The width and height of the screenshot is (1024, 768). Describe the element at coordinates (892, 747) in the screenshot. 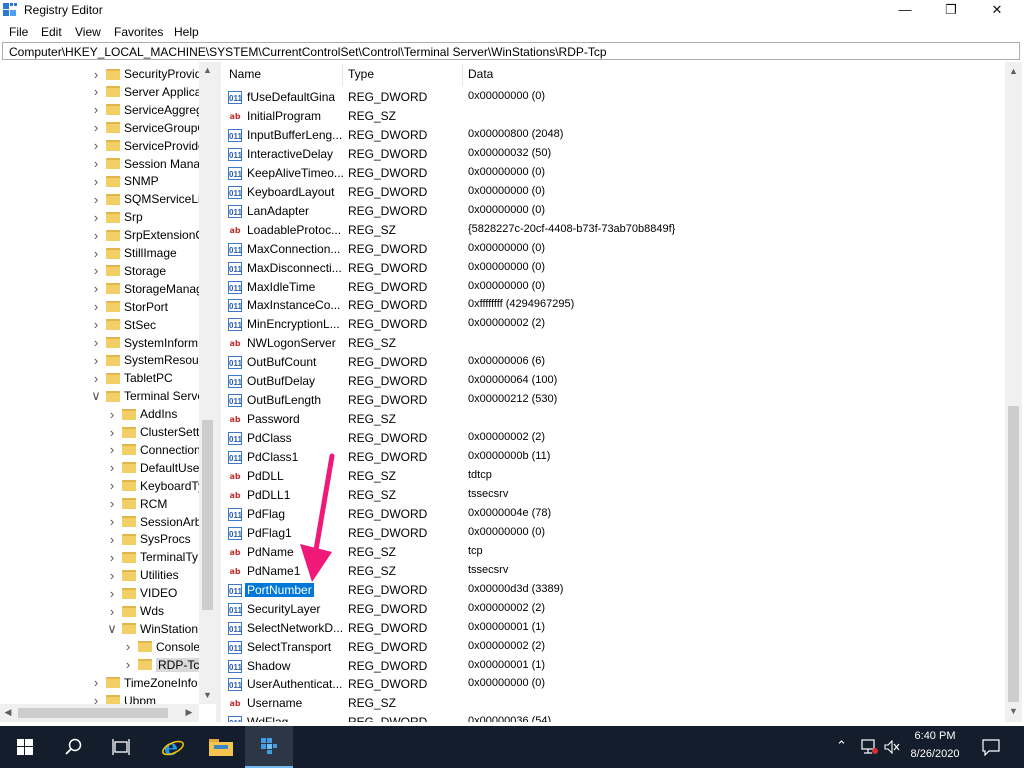

I see `volume-muted-icon` at that location.